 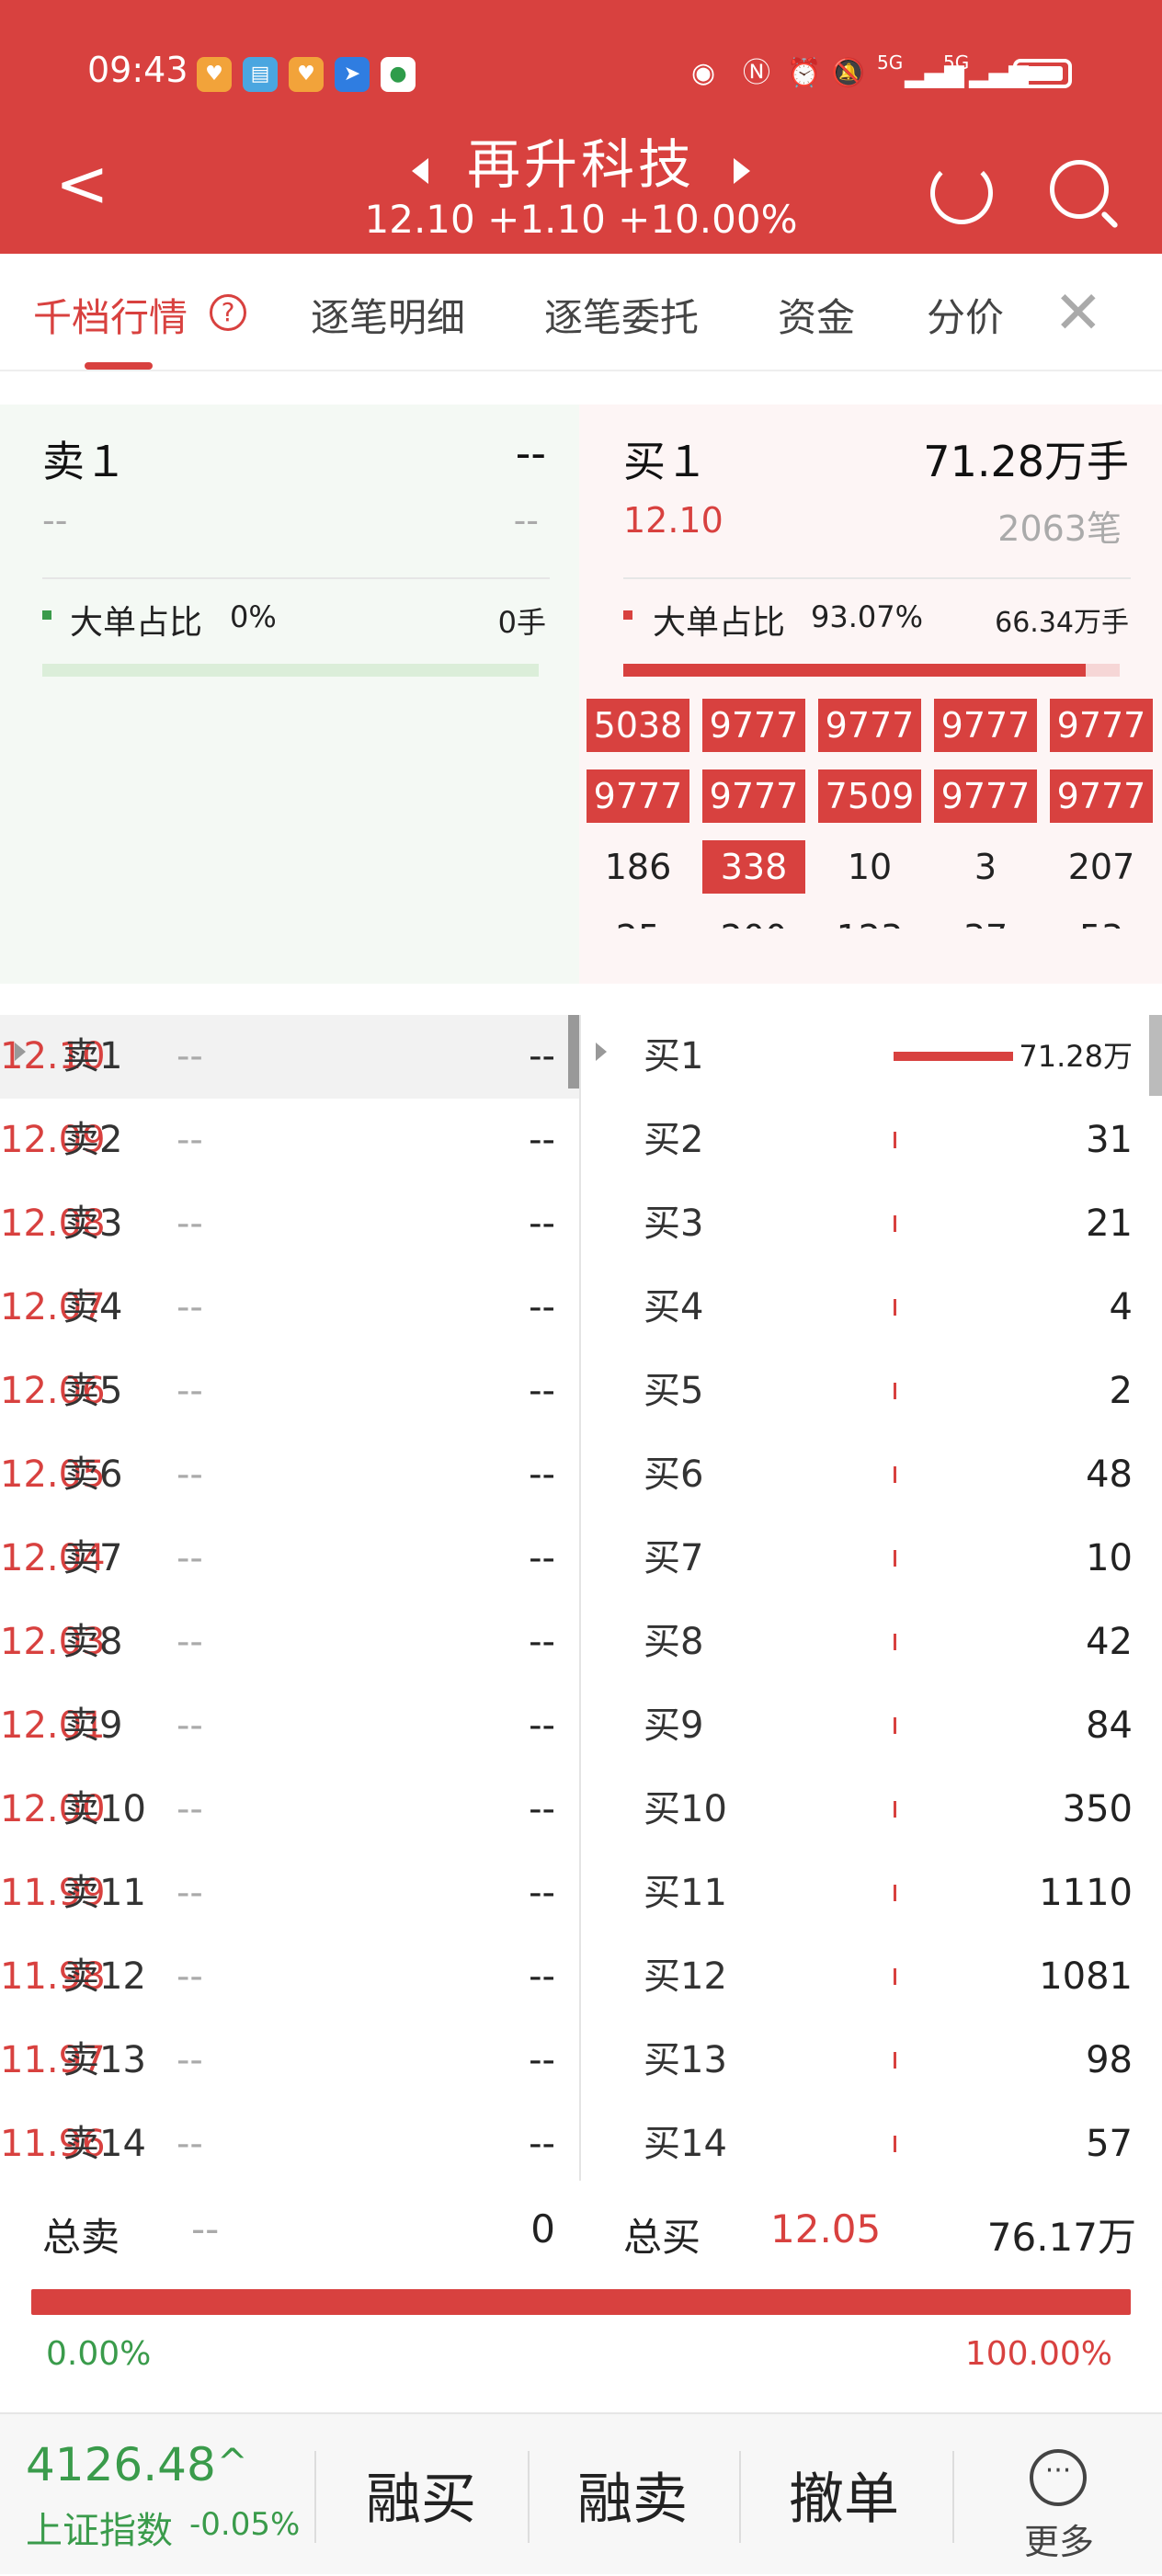 I want to click on buy-level-label: 买13, so click(x=686, y=2060).